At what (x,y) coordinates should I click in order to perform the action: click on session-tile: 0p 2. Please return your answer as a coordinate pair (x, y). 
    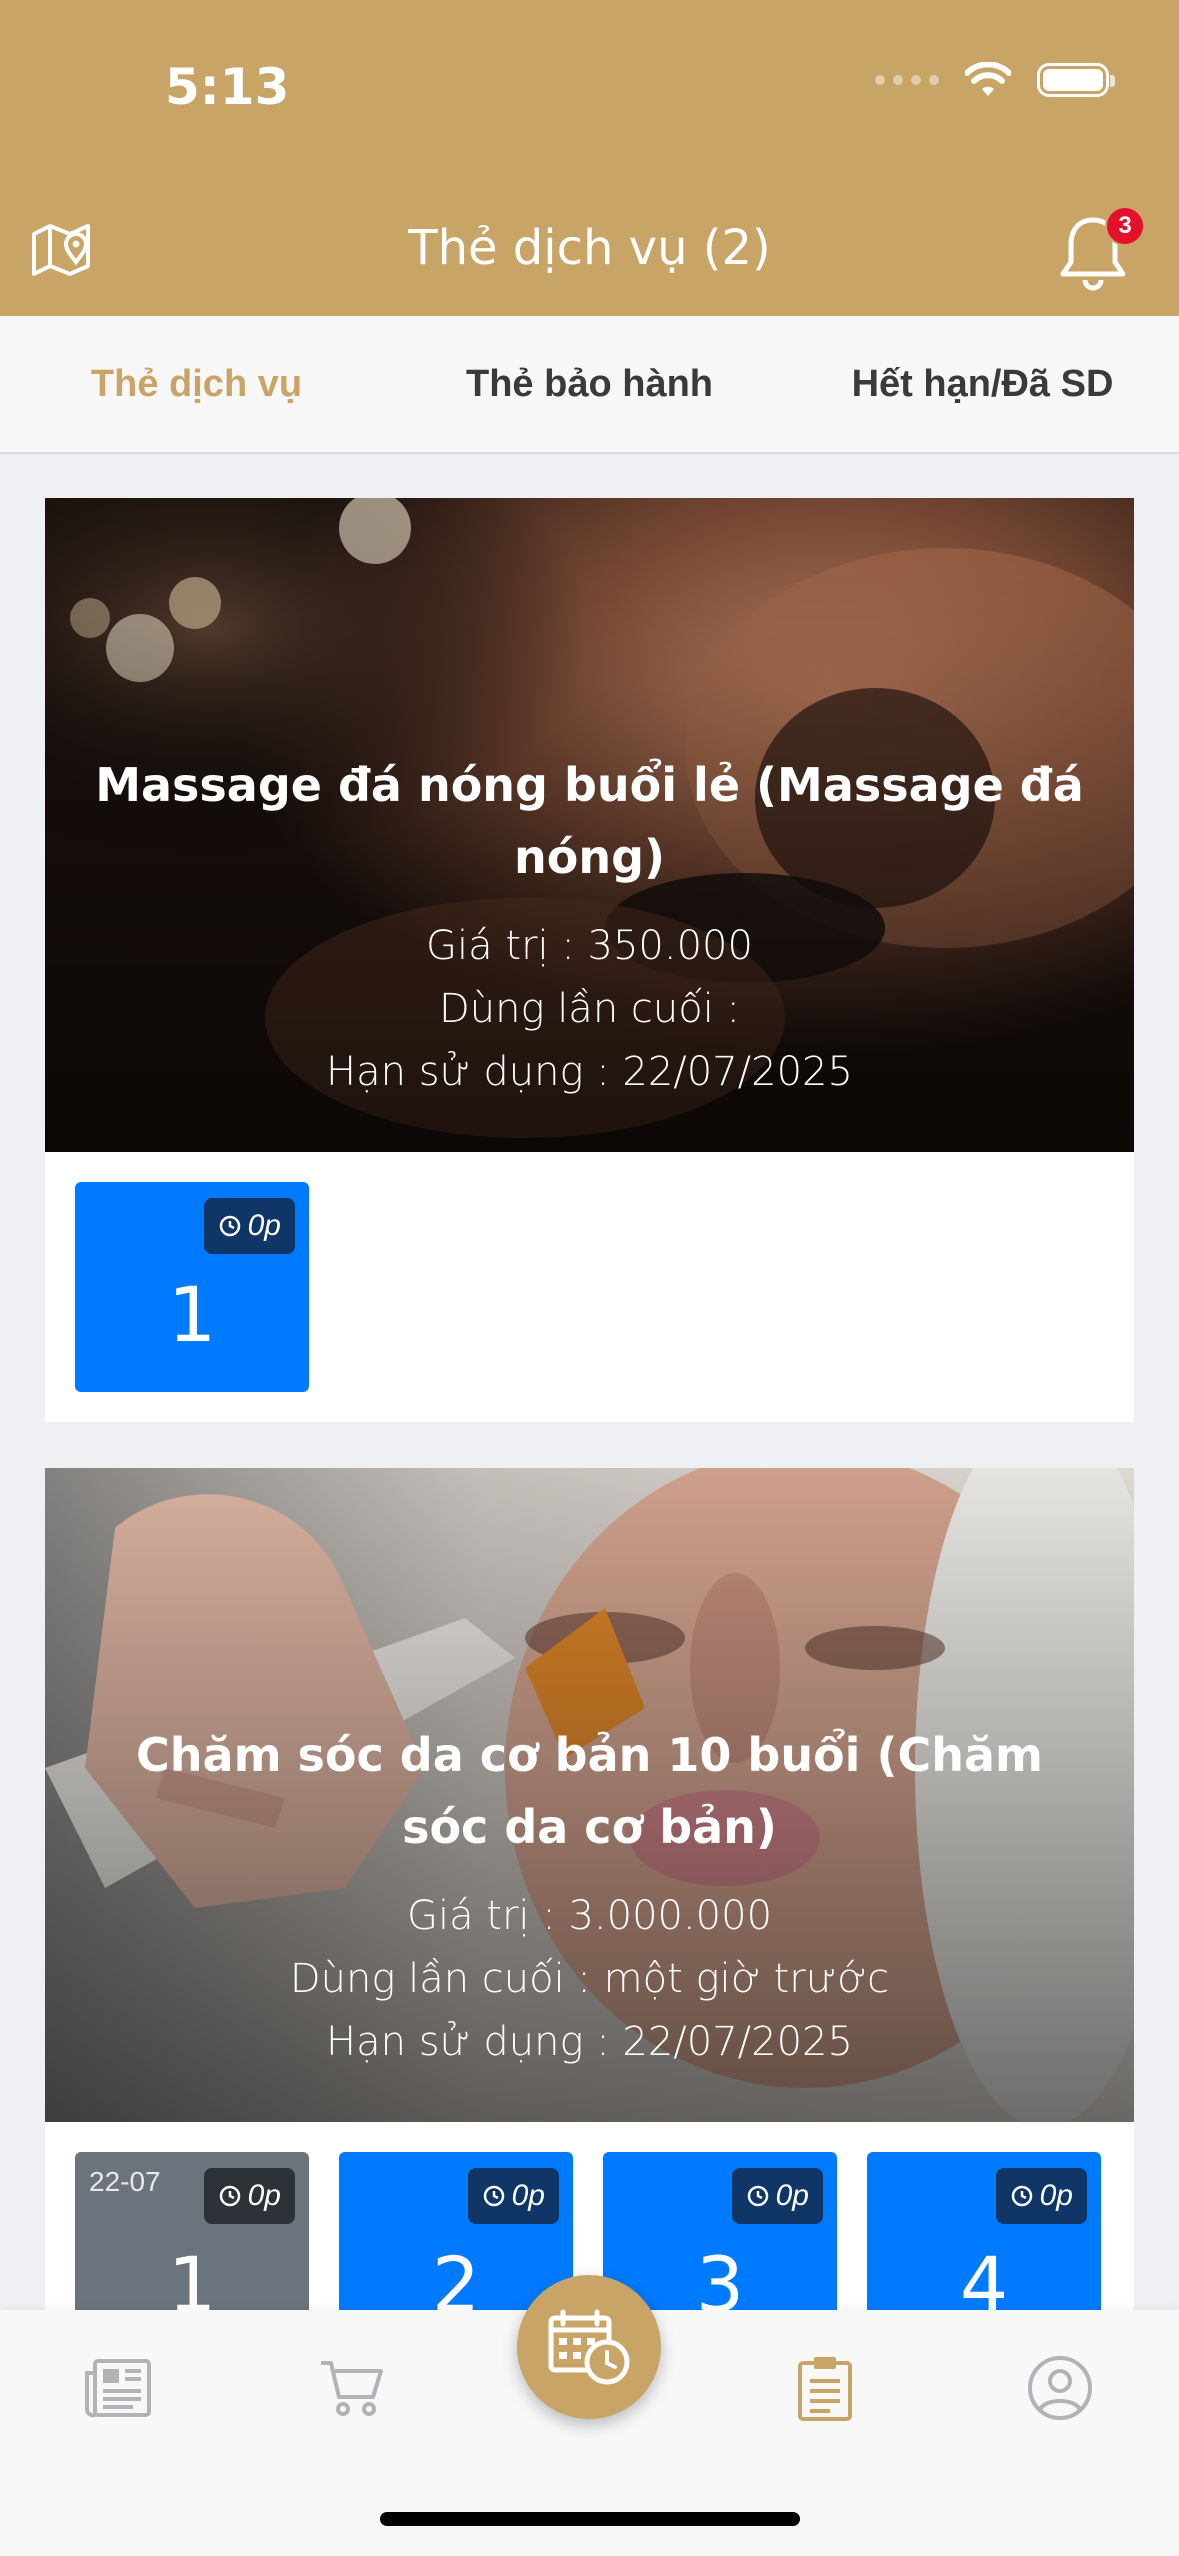
    Looking at the image, I should click on (456, 2231).